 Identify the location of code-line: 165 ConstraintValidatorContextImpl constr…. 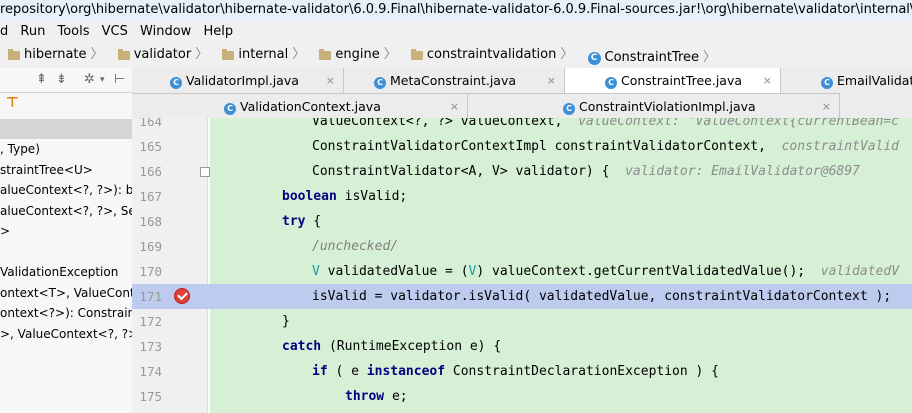
(522, 146).